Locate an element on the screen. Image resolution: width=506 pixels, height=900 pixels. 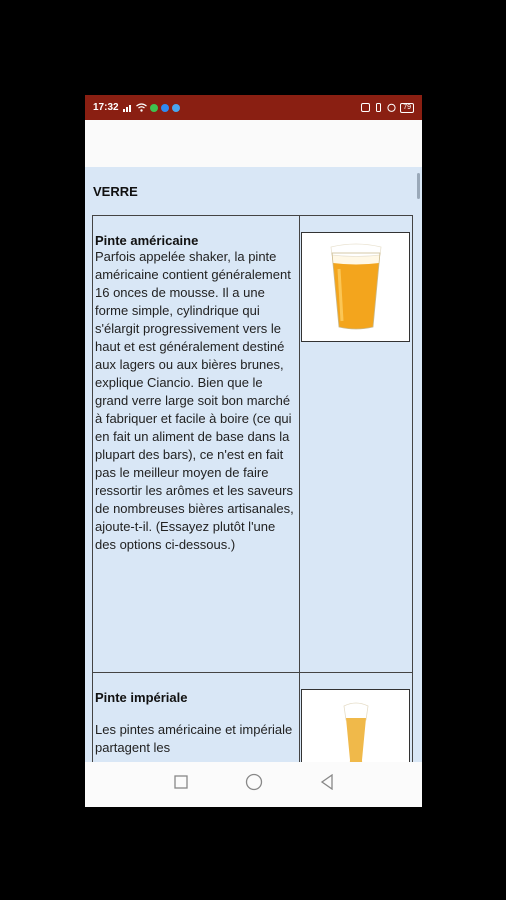
status-time: 17:32 is located at coordinates (106, 107).